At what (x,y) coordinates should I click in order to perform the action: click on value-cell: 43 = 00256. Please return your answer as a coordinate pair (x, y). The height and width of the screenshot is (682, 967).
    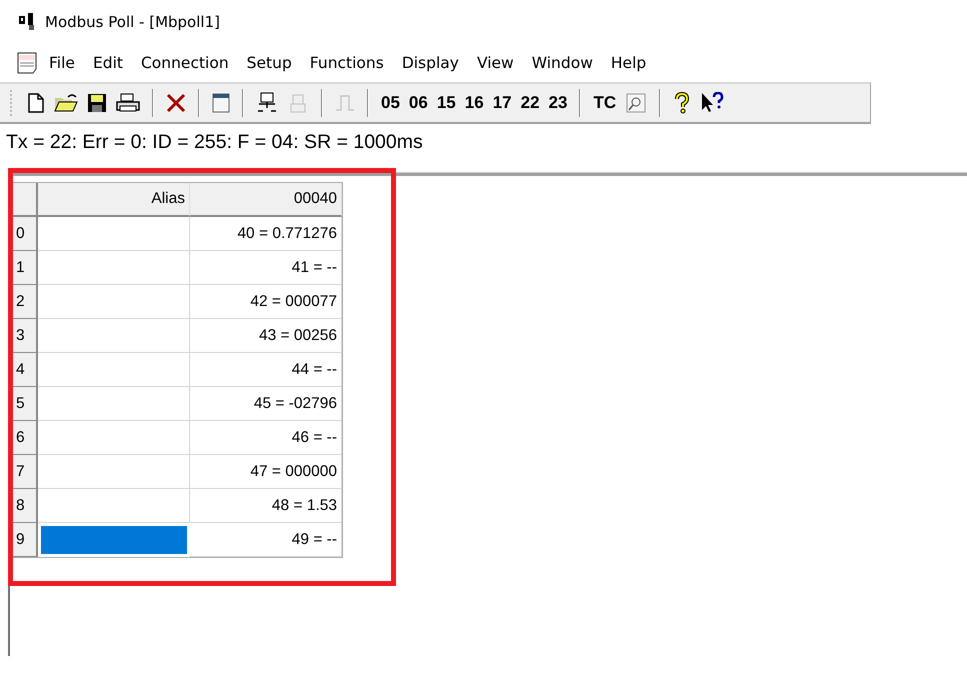
    Looking at the image, I should click on (266, 336).